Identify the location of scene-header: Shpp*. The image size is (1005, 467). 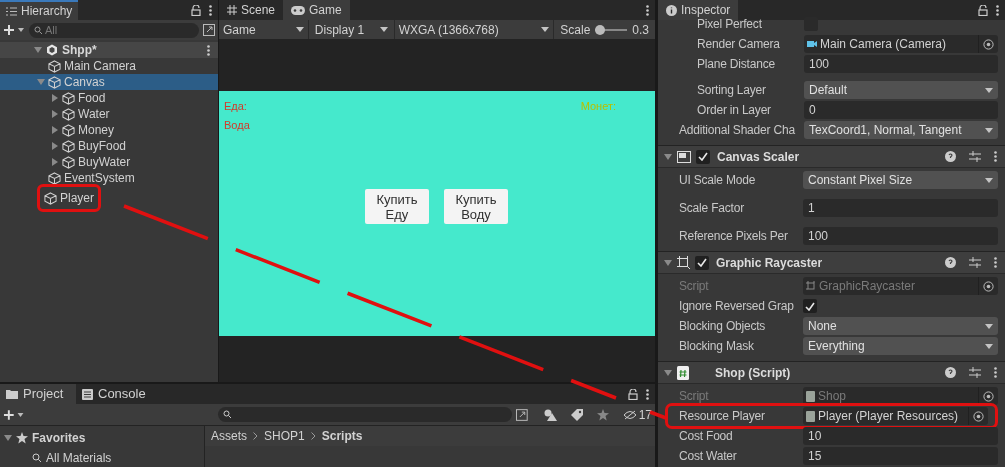
(109, 50).